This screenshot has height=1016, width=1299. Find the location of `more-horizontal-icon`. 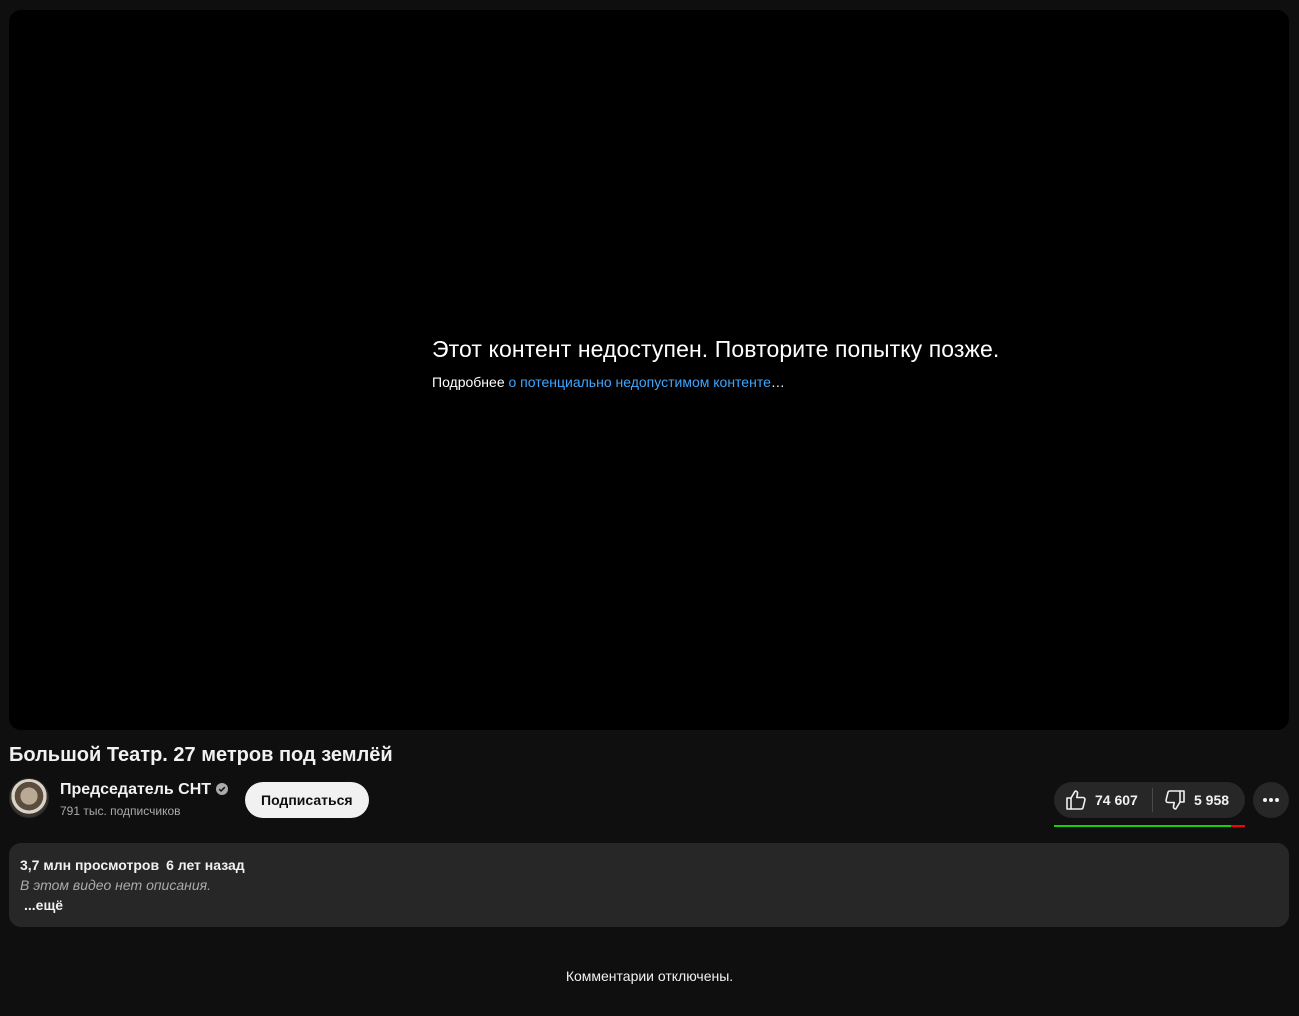

more-horizontal-icon is located at coordinates (1271, 800).